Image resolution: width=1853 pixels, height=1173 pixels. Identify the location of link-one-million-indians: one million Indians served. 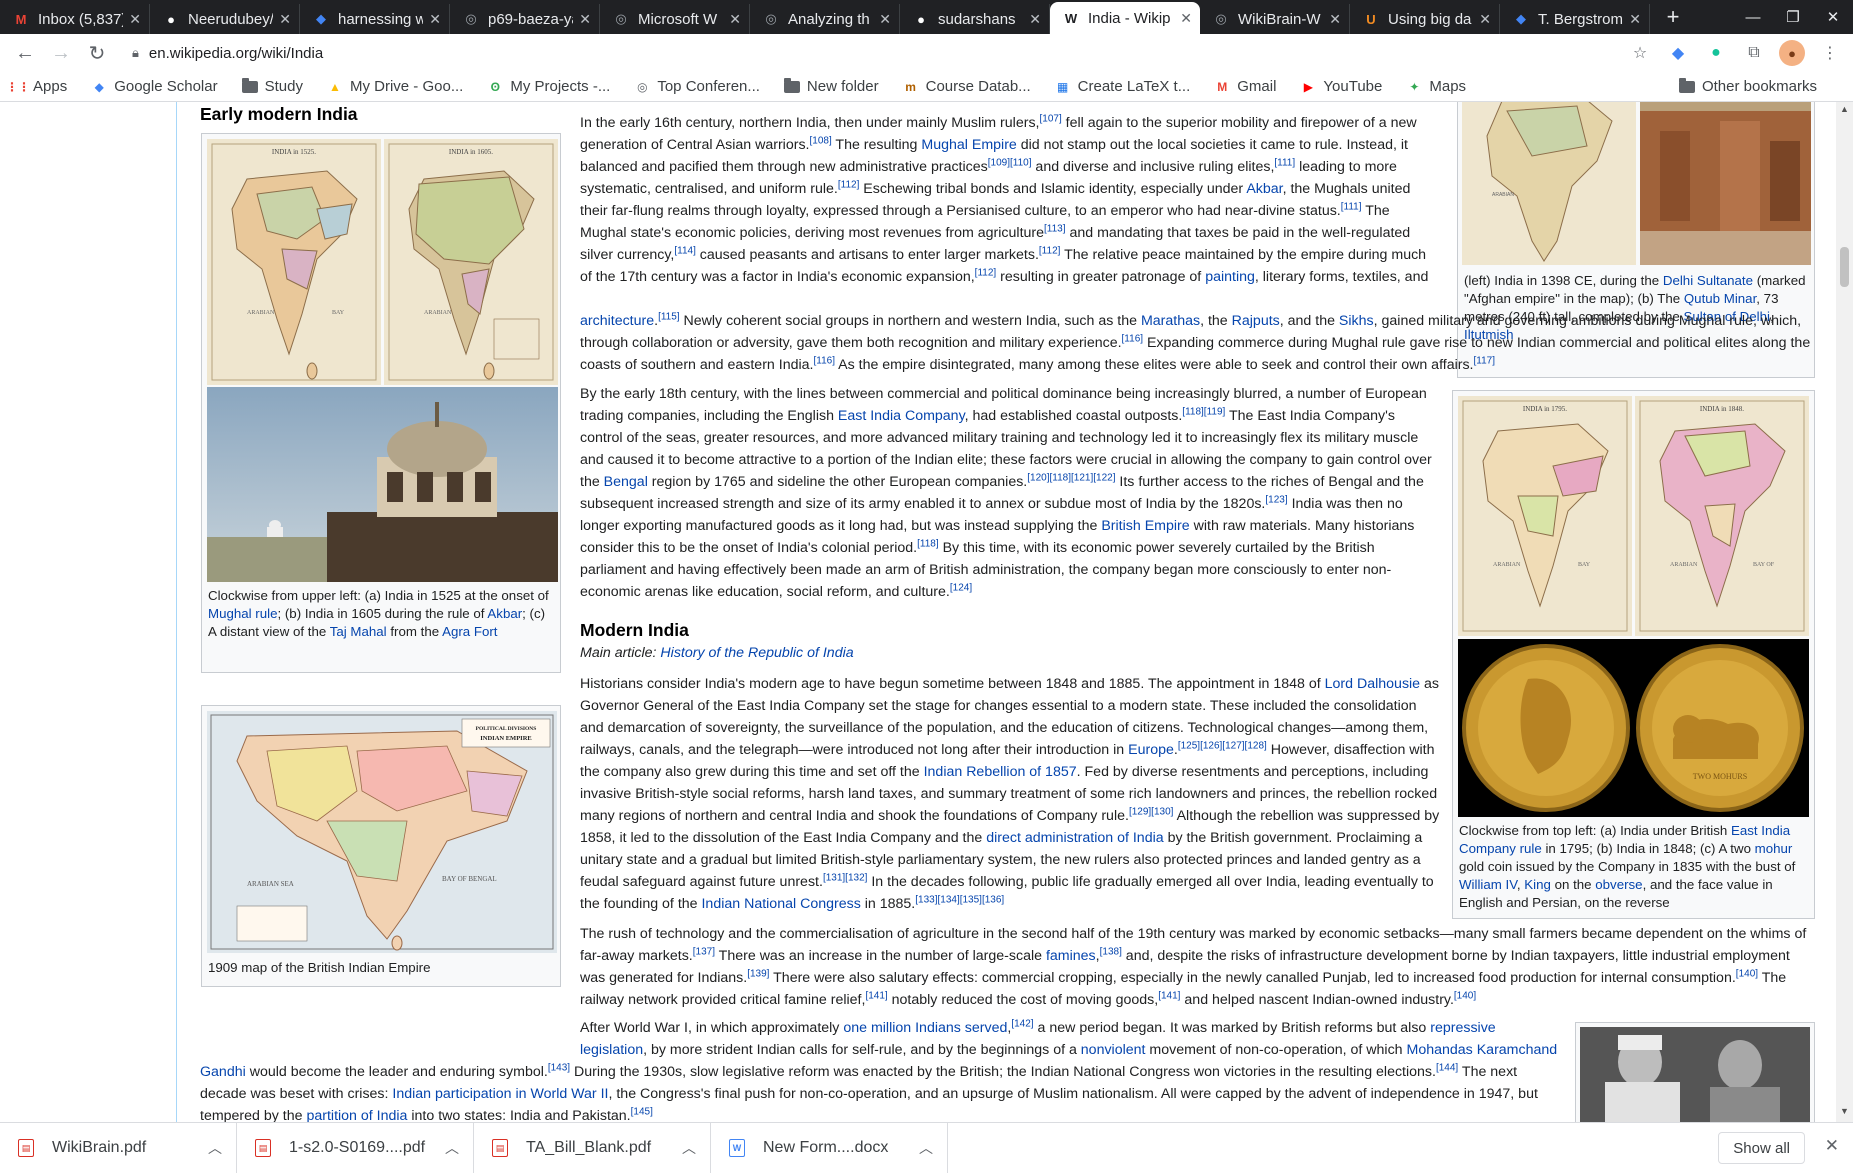
(925, 1028).